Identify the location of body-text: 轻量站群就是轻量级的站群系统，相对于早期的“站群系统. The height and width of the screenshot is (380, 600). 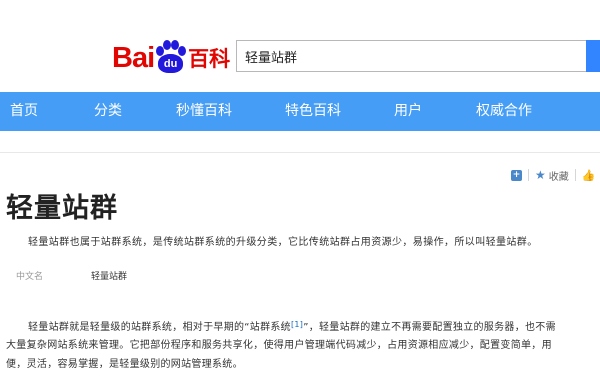
(159, 327).